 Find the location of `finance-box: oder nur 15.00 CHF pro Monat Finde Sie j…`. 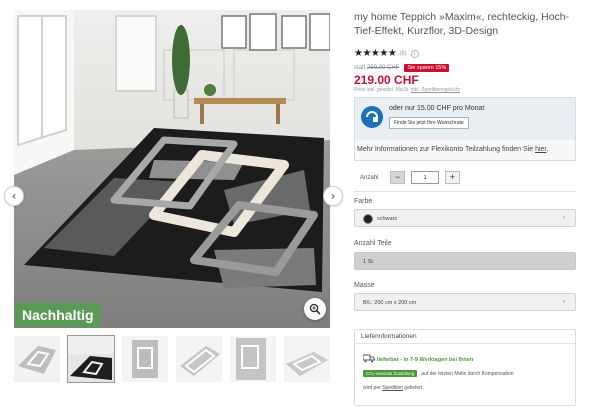

finance-box: oder nur 15.00 CHF pro Monat Finde Sie j… is located at coordinates (465, 129).